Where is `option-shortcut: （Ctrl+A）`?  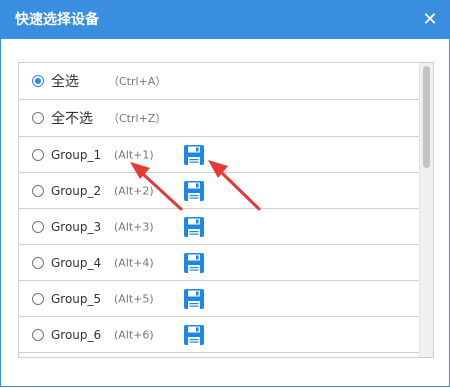 option-shortcut: （Ctrl+A） is located at coordinates (137, 81).